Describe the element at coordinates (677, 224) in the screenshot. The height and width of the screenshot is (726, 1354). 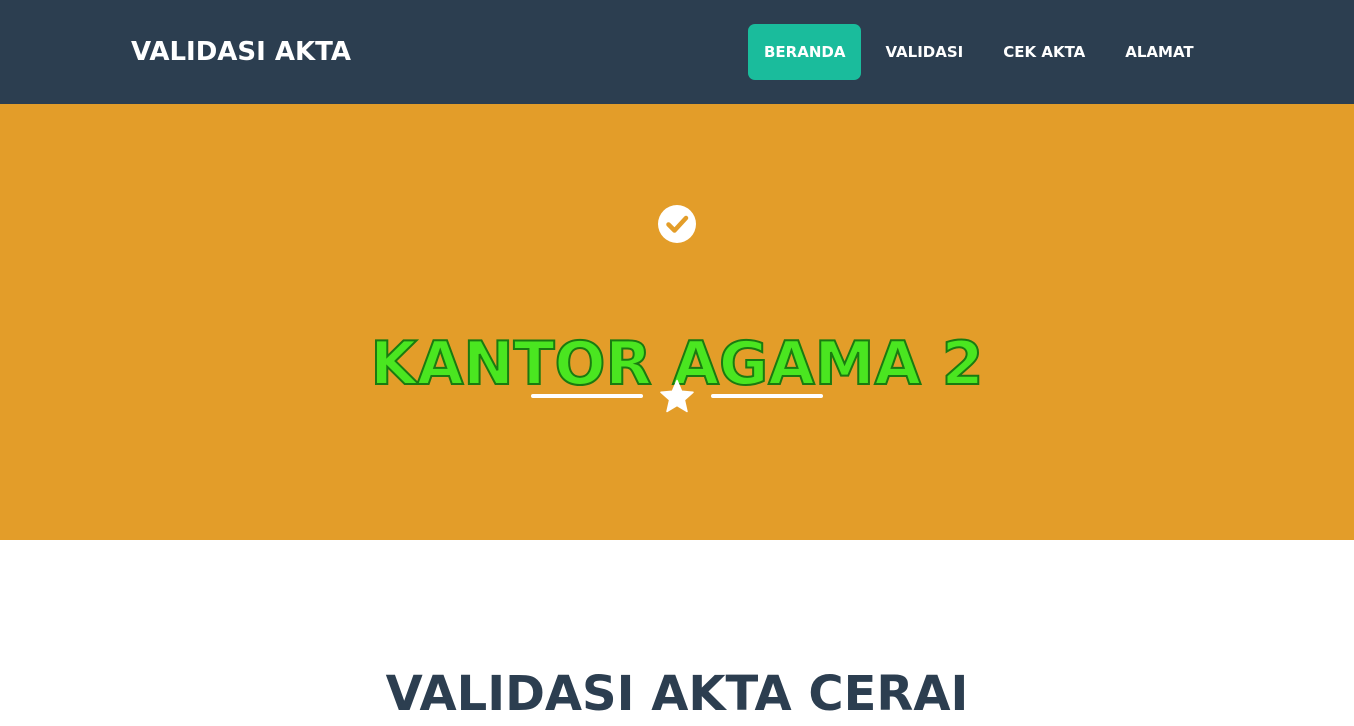
I see `check-circle-icon` at that location.